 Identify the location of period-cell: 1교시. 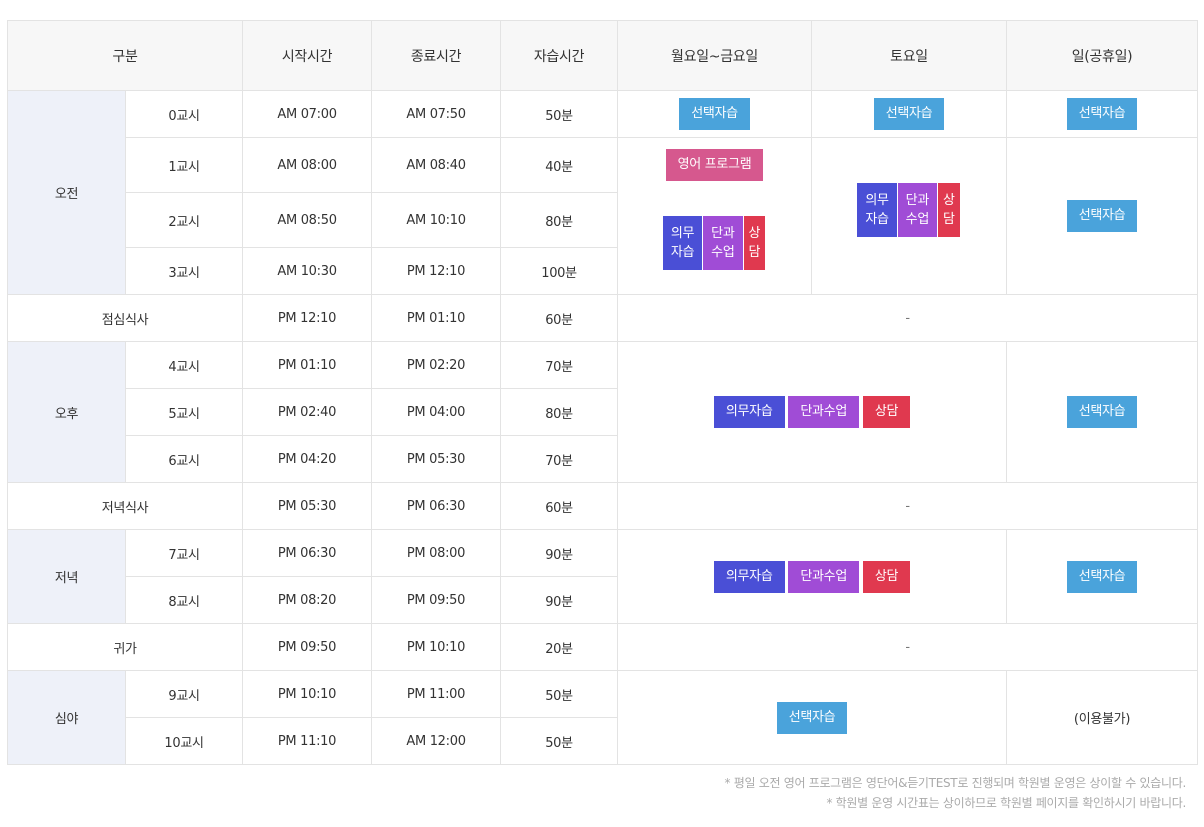
(184, 165).